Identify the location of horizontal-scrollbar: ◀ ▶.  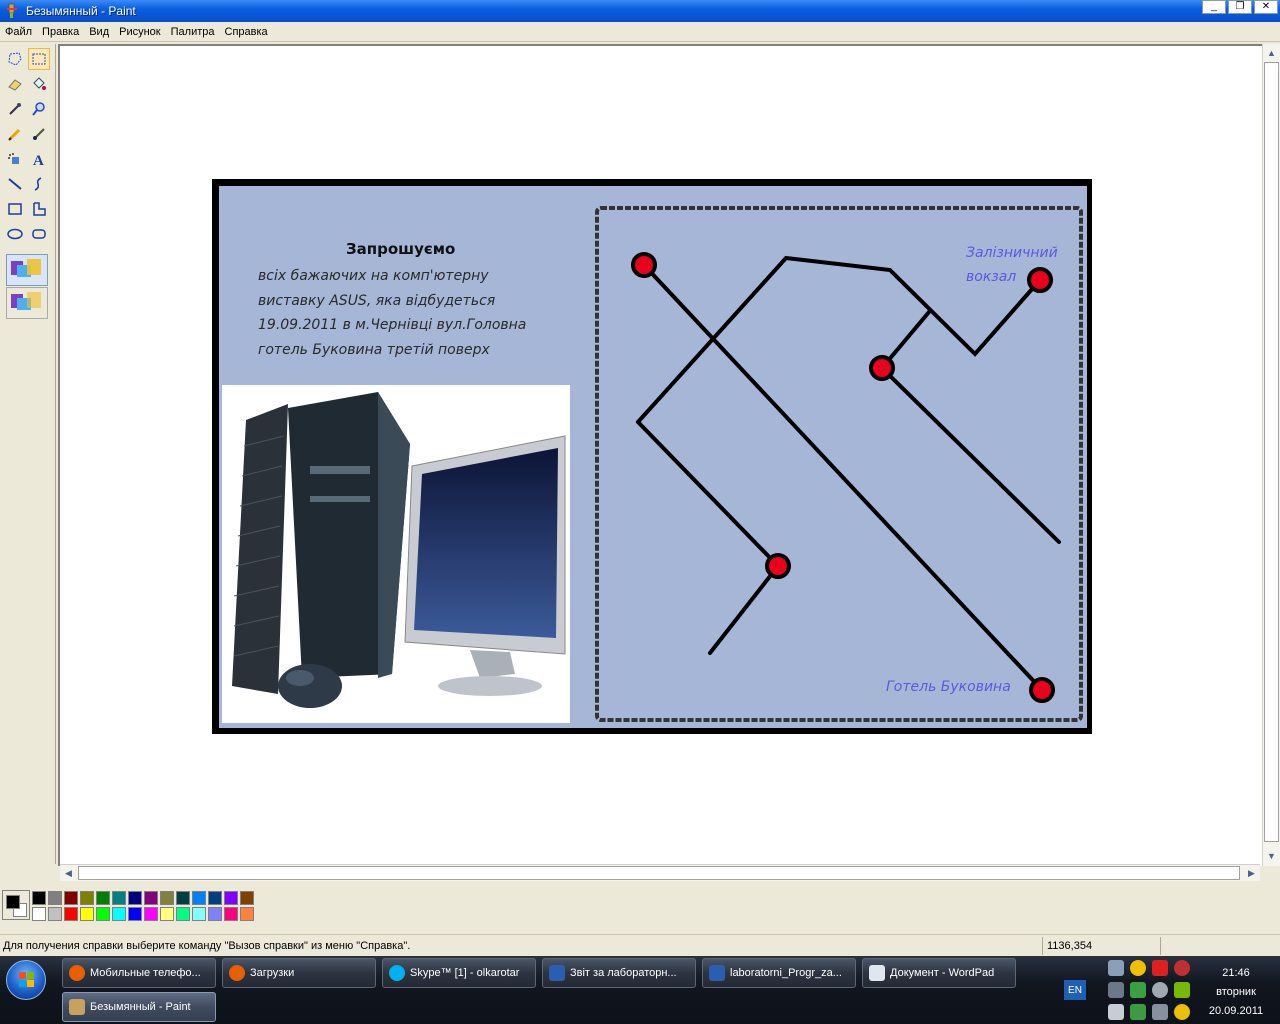
(660, 872).